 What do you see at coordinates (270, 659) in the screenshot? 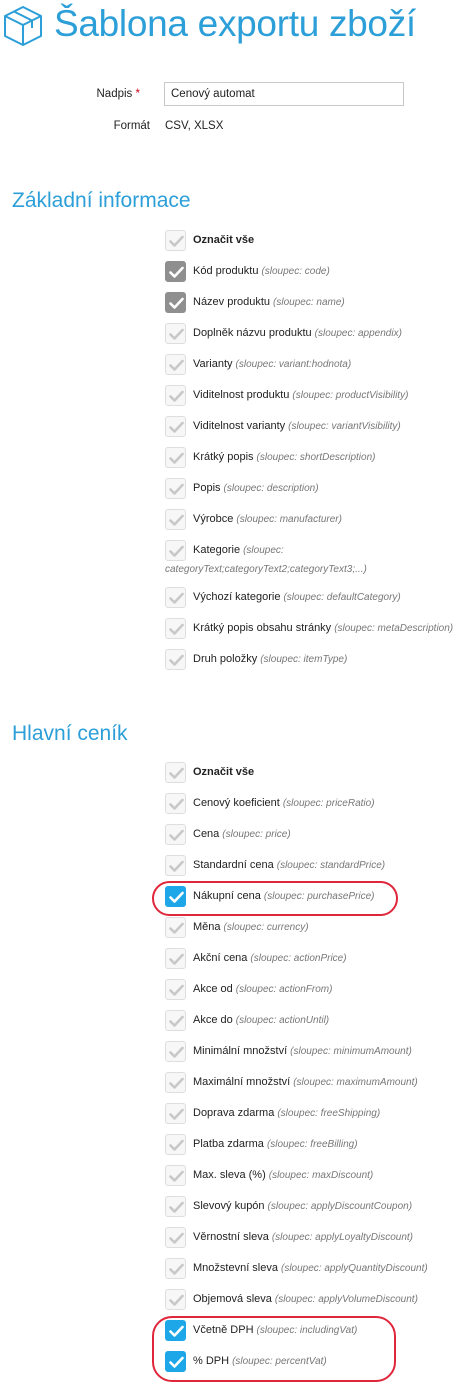
I see `checkbox-text: Druh položky (sloupec: itemType)` at bounding box center [270, 659].